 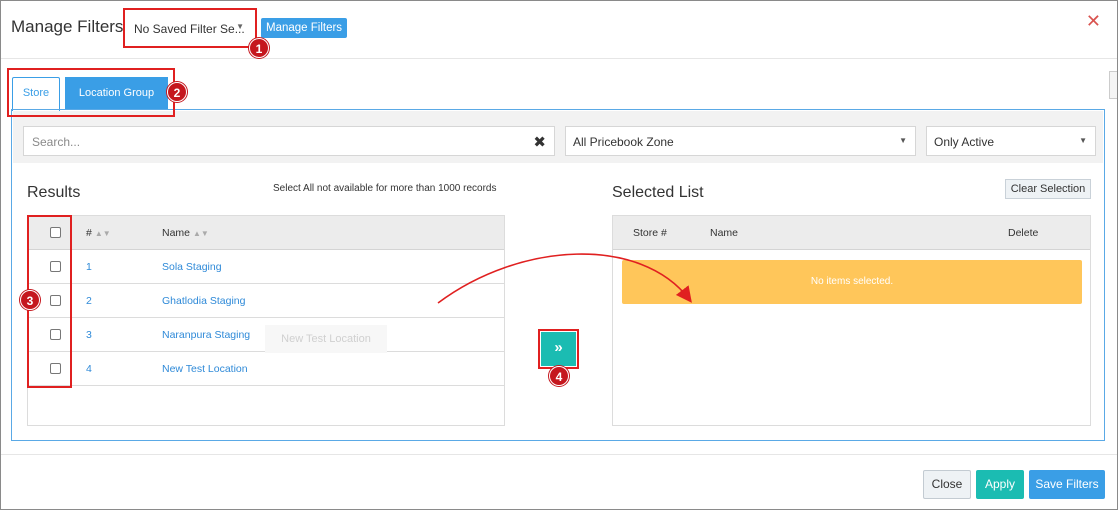 What do you see at coordinates (1048, 189) in the screenshot?
I see `clear-selection-button: Clear Selection` at bounding box center [1048, 189].